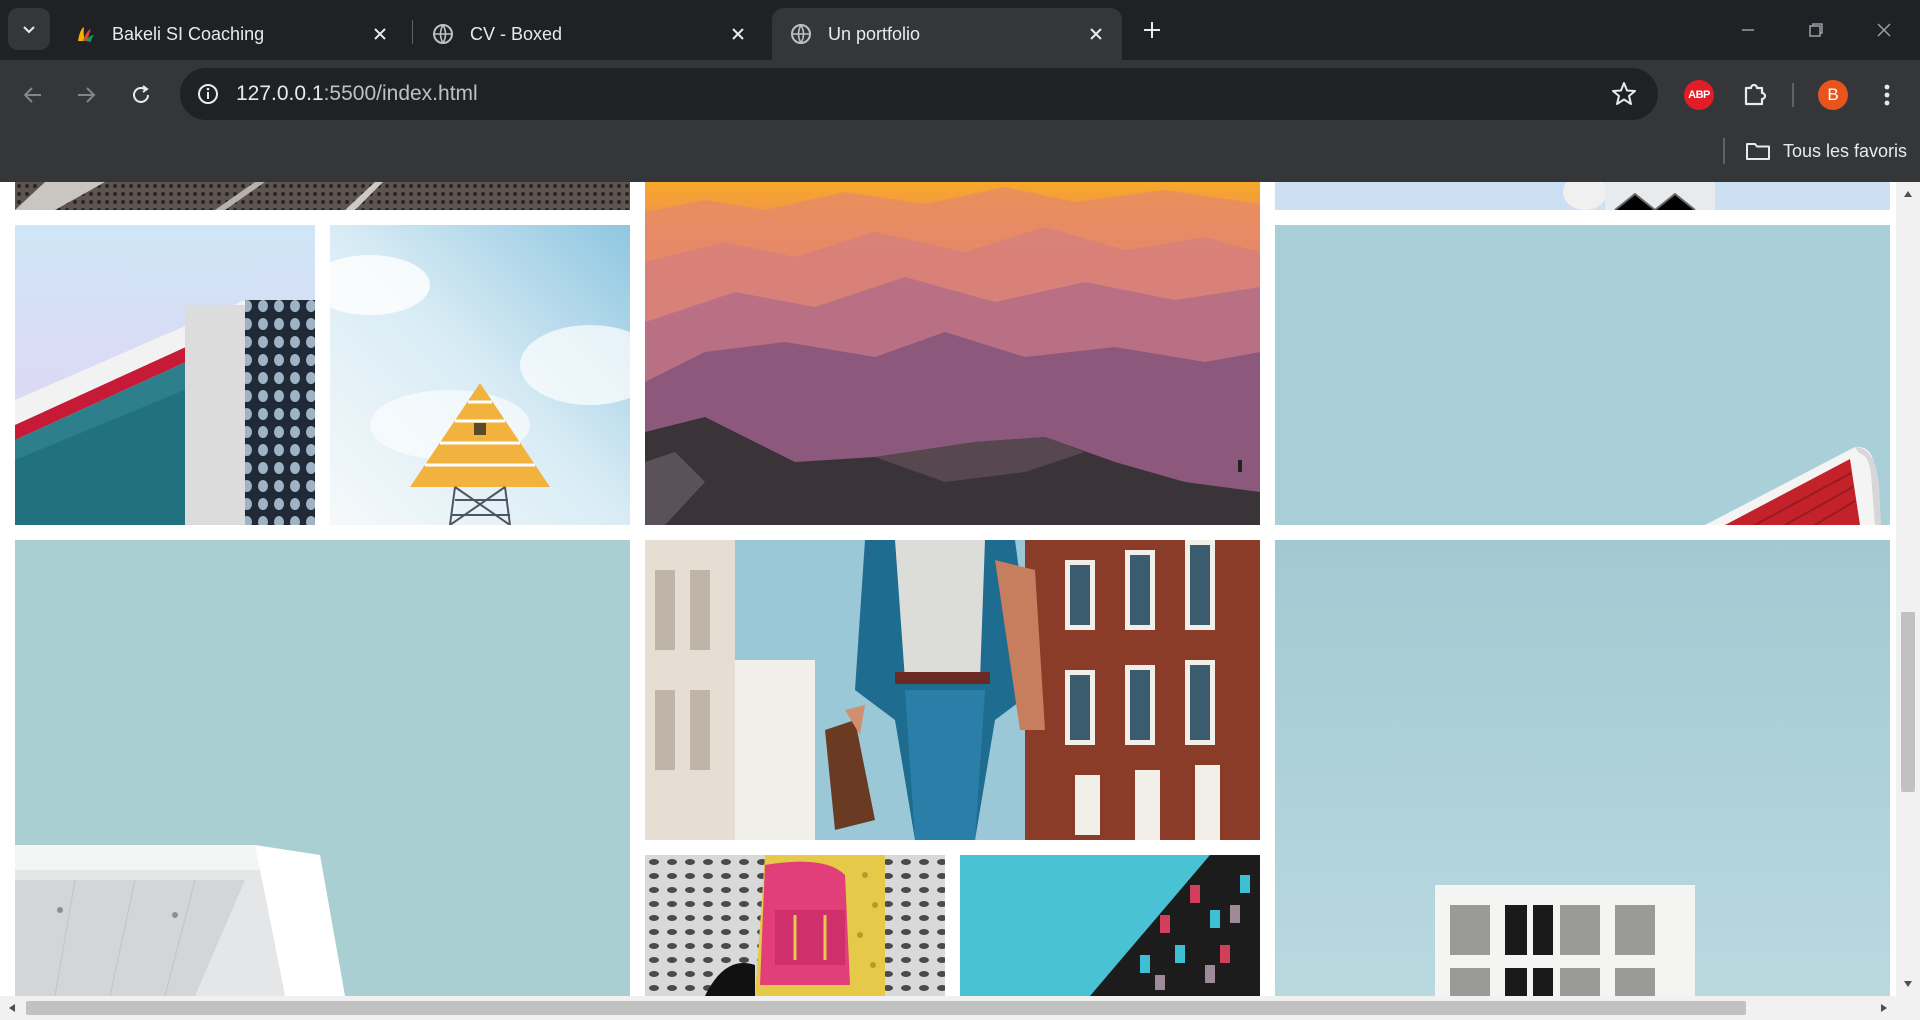  I want to click on forward-button, so click(86, 95).